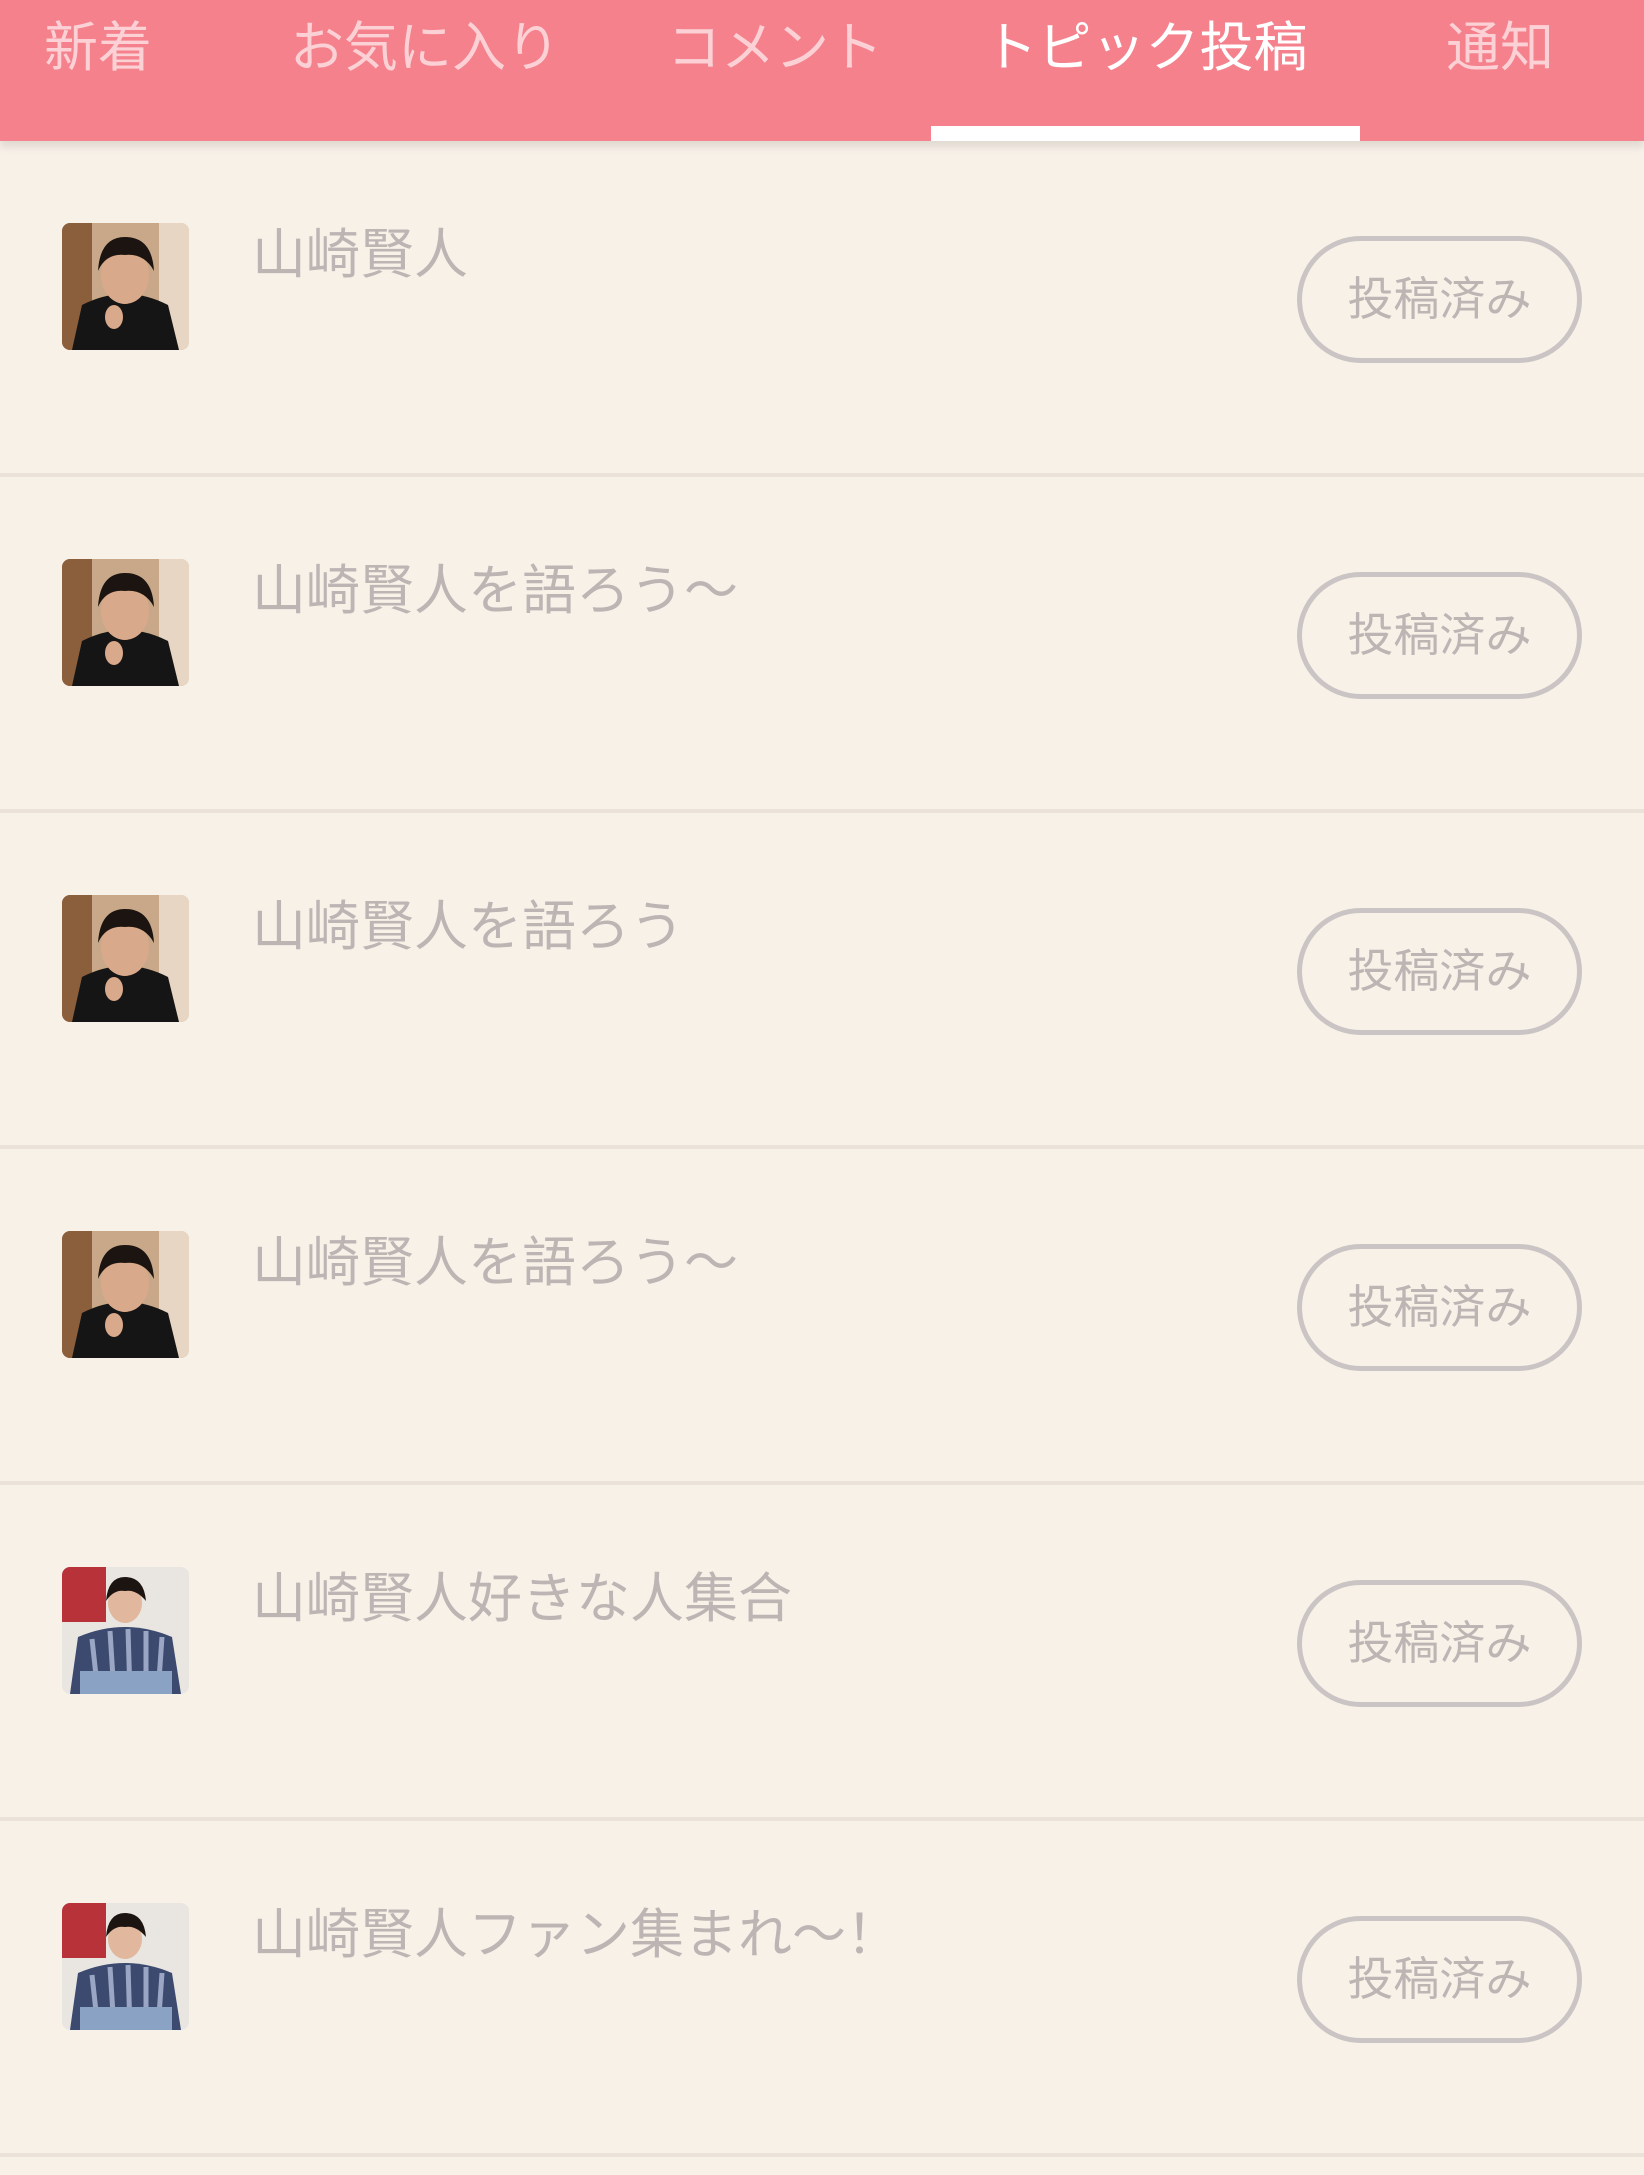 The height and width of the screenshot is (2175, 1644). Describe the element at coordinates (425, 70) in the screenshot. I see `tab-favorites: お気に入り` at that location.